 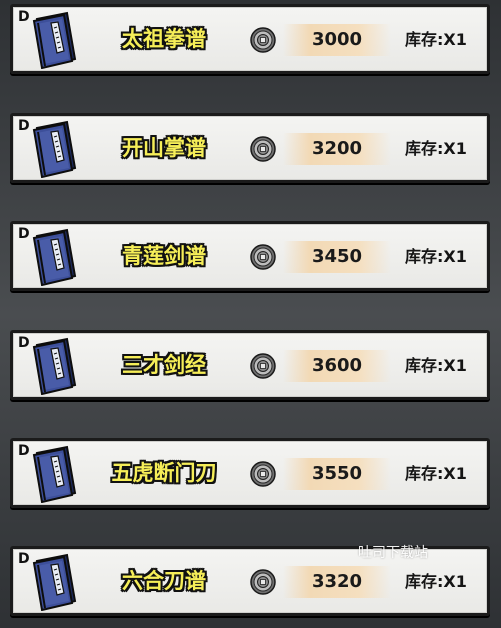 I want to click on item-price: 3450, so click(x=337, y=256).